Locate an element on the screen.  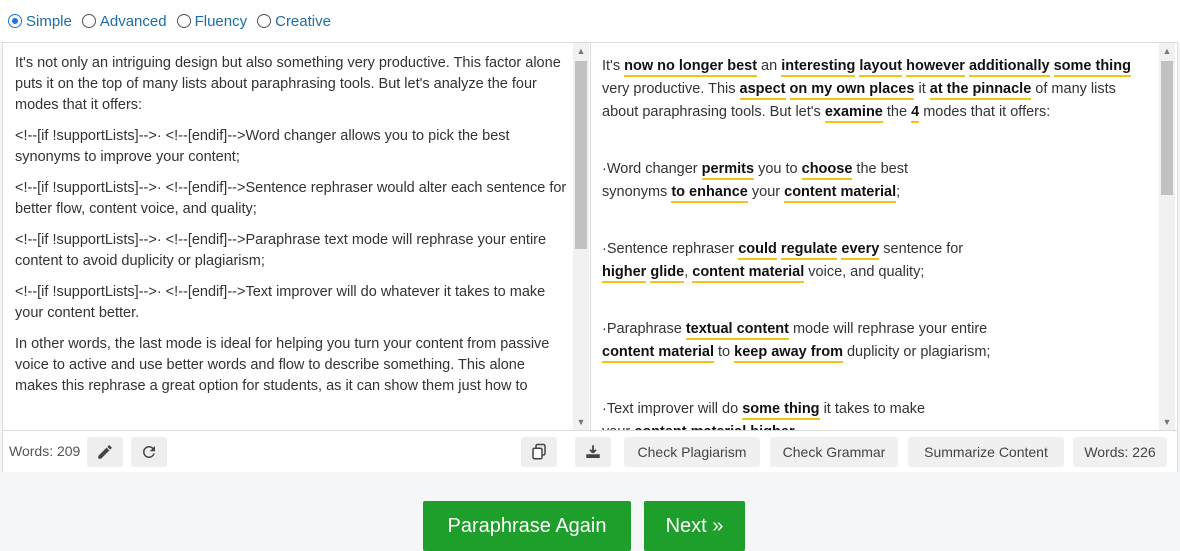
copy-icon is located at coordinates (539, 451).